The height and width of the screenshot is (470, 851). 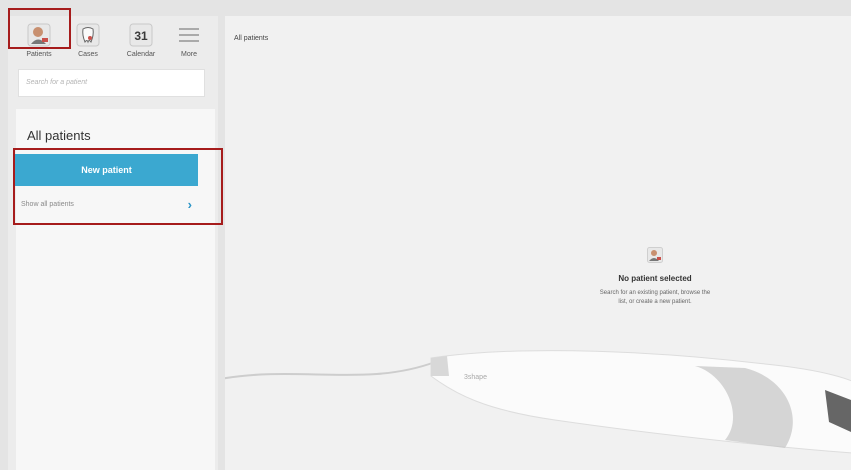 What do you see at coordinates (189, 35) in the screenshot?
I see `menu-icon` at bounding box center [189, 35].